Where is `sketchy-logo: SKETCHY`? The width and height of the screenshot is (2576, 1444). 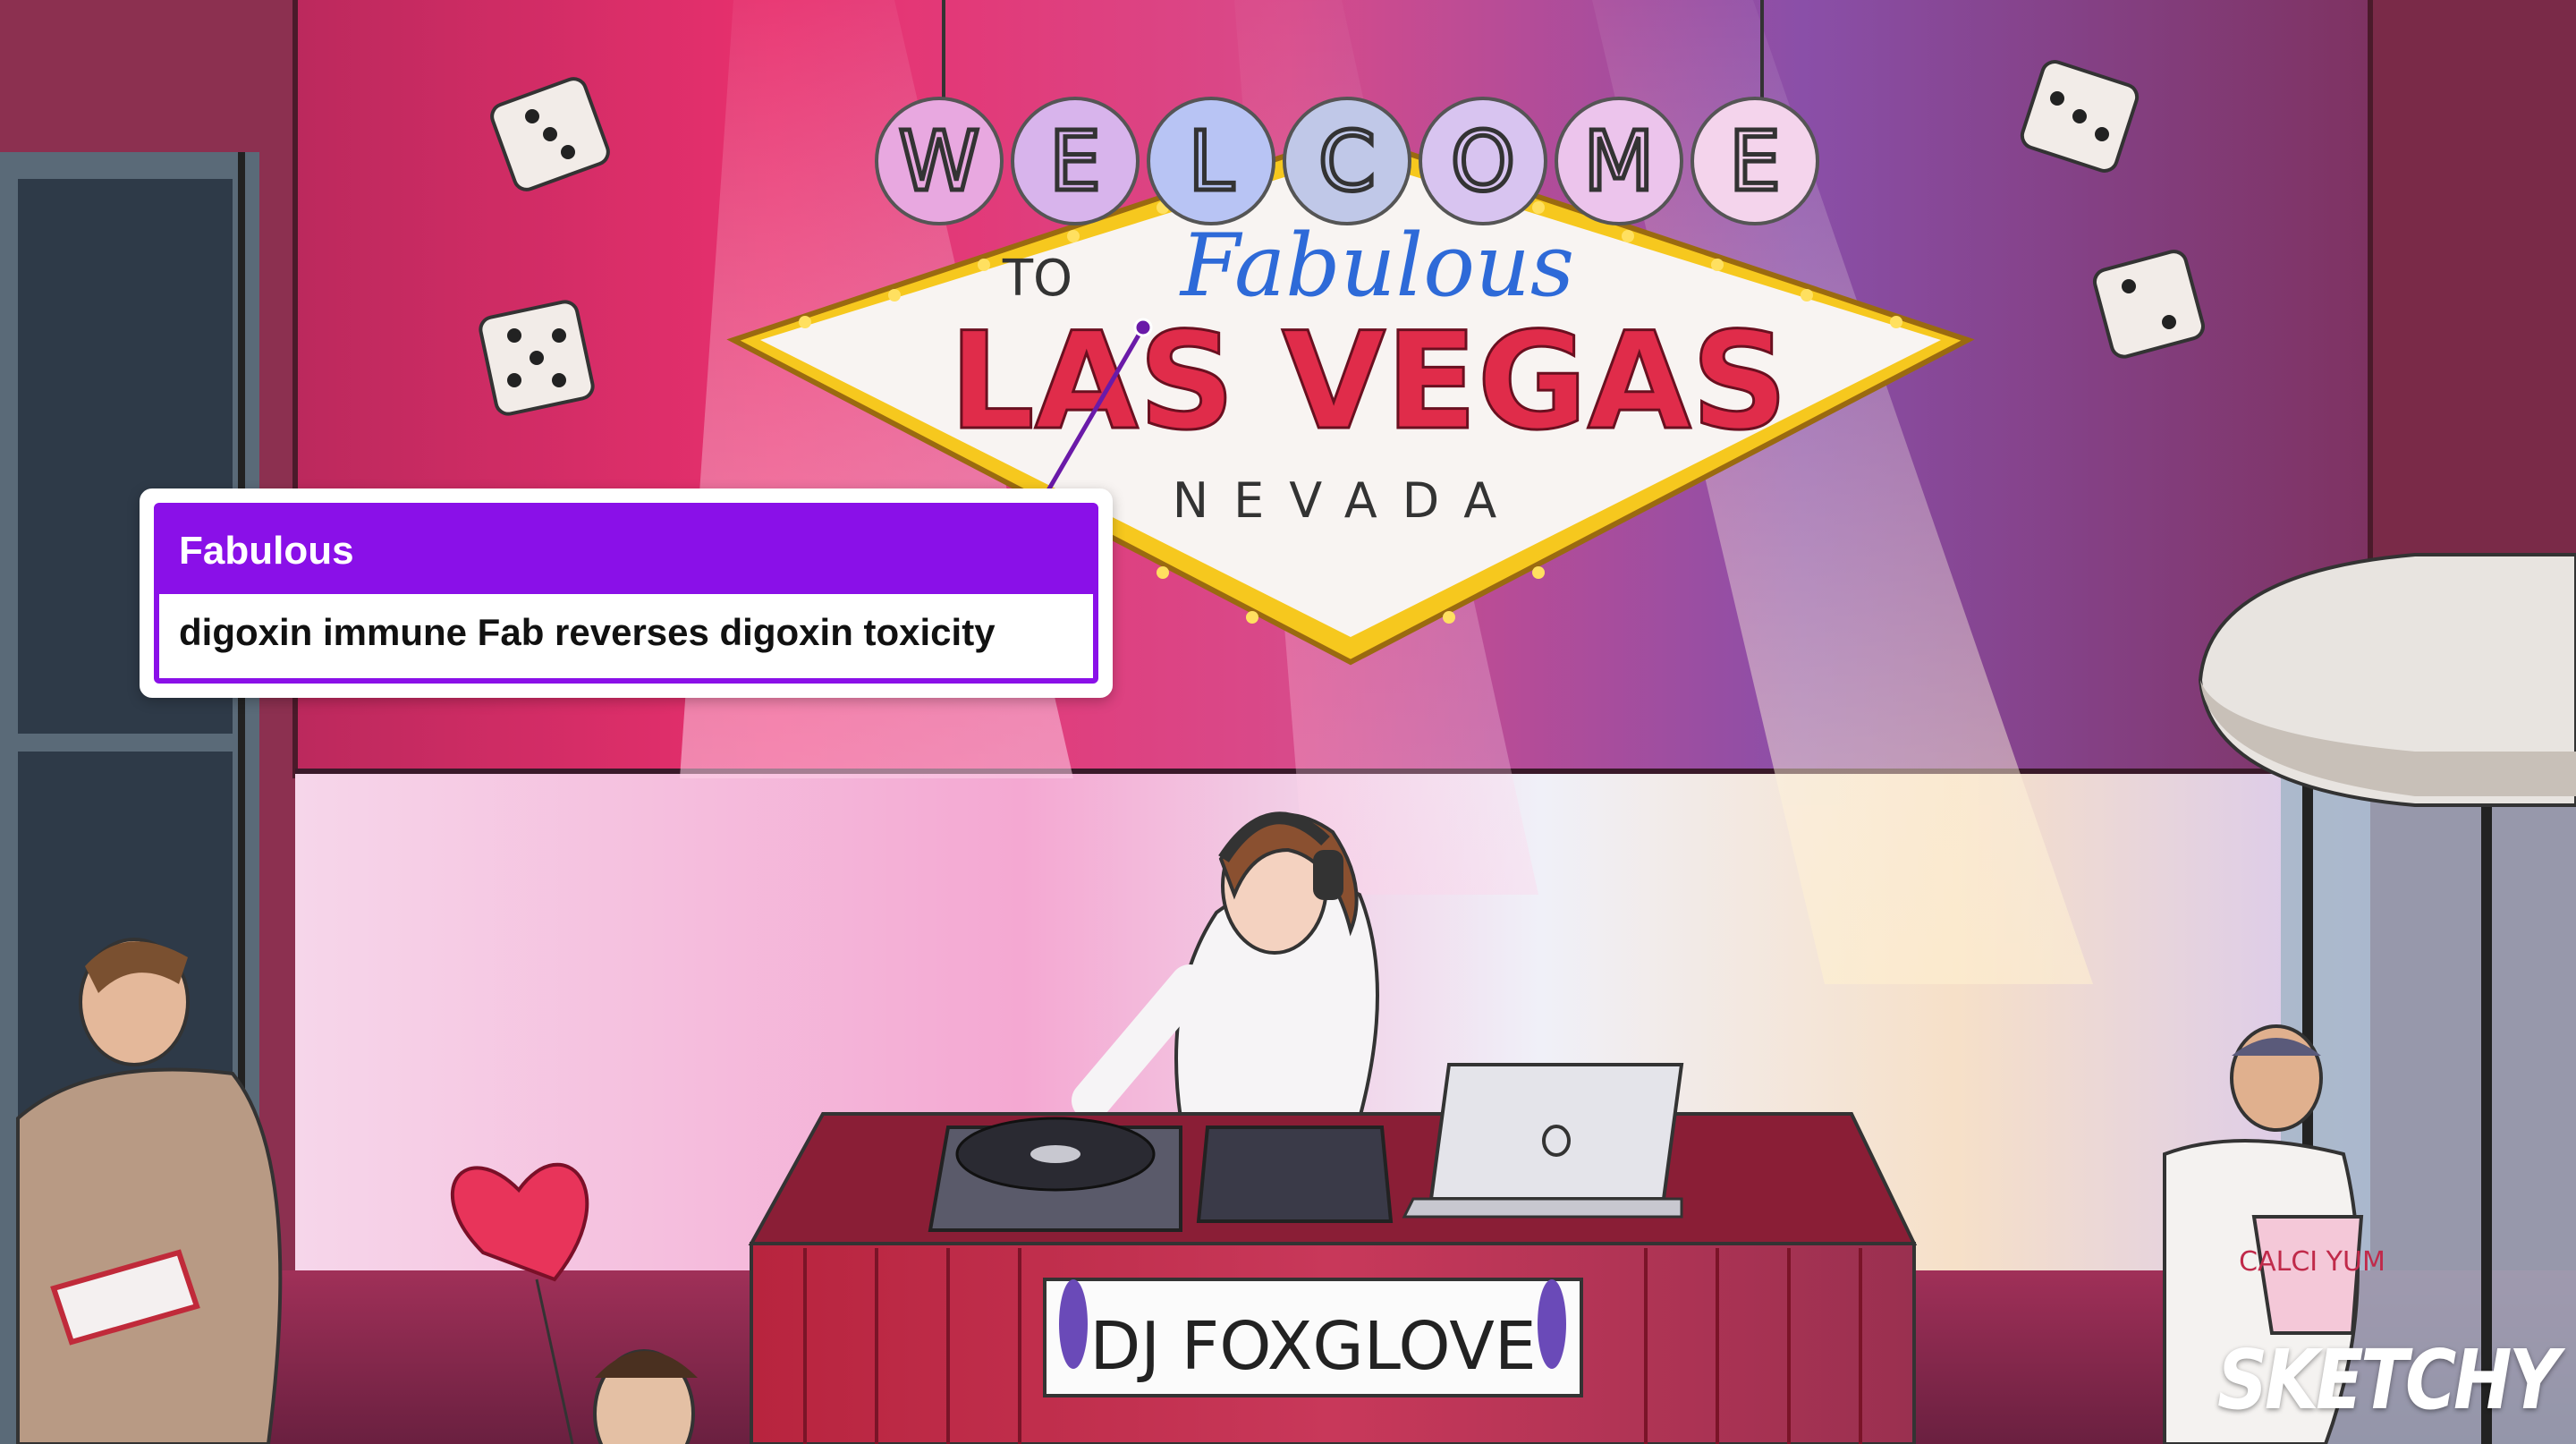 sketchy-logo: SKETCHY is located at coordinates (2388, 1380).